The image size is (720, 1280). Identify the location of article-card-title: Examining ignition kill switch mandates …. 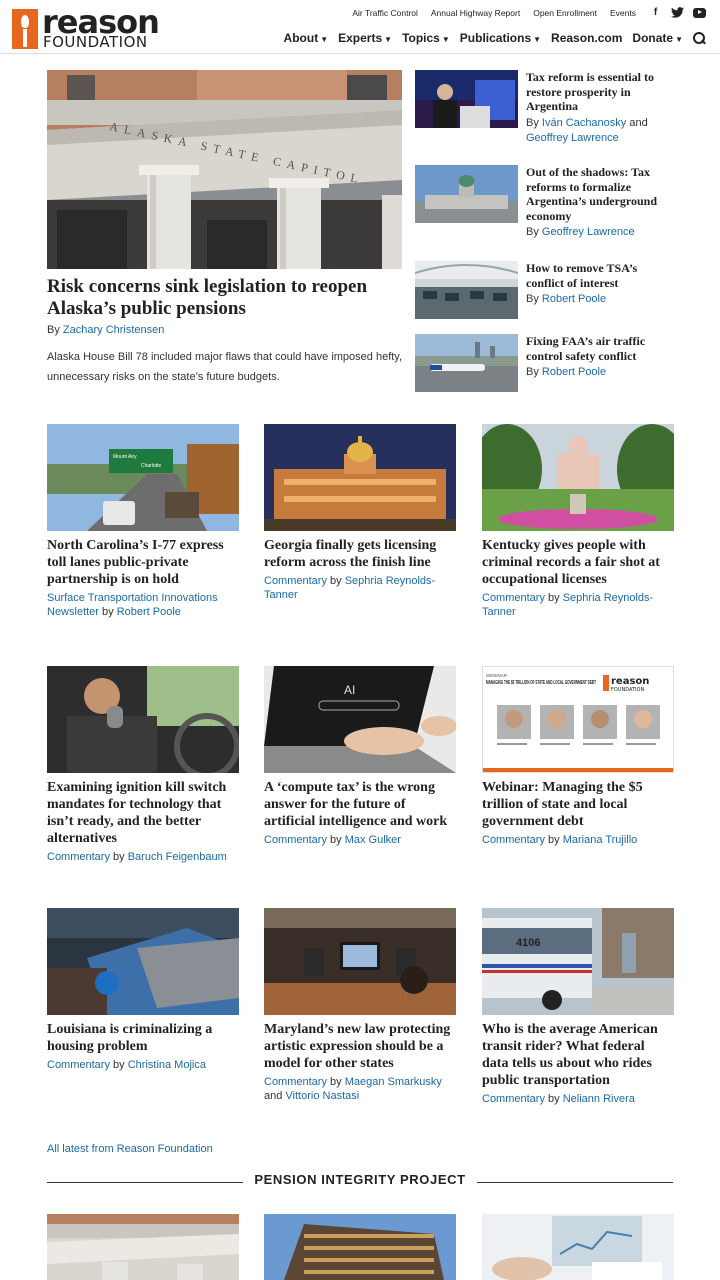
(143, 813).